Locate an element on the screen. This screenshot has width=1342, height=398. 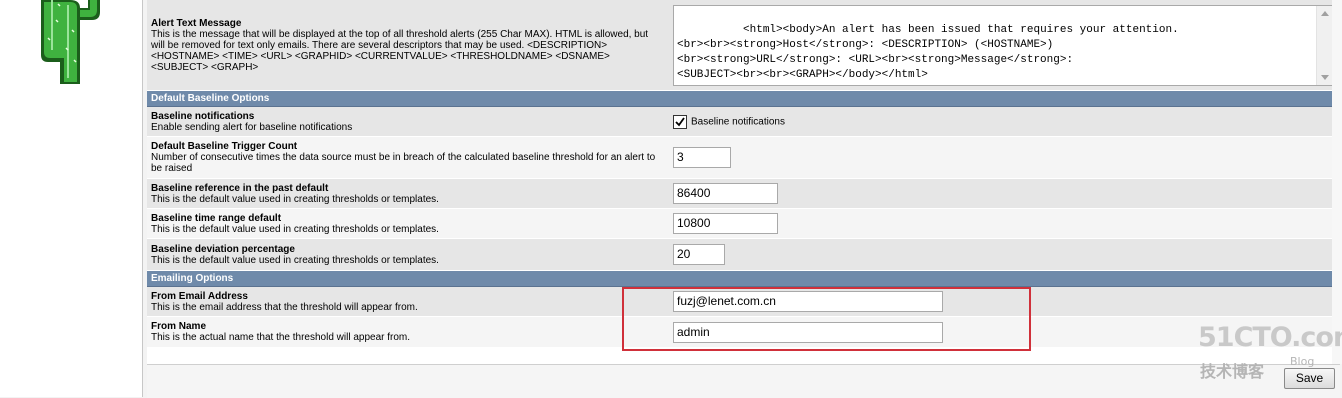
reference-past-input: 86400 is located at coordinates (725, 193).